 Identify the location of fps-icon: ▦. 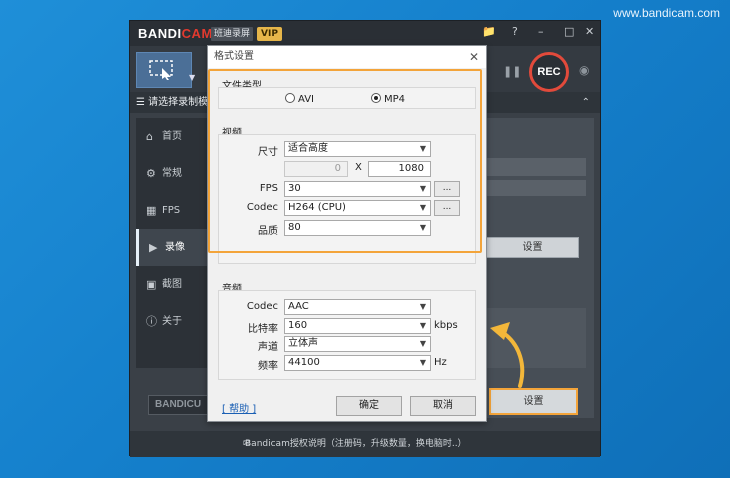
(151, 210).